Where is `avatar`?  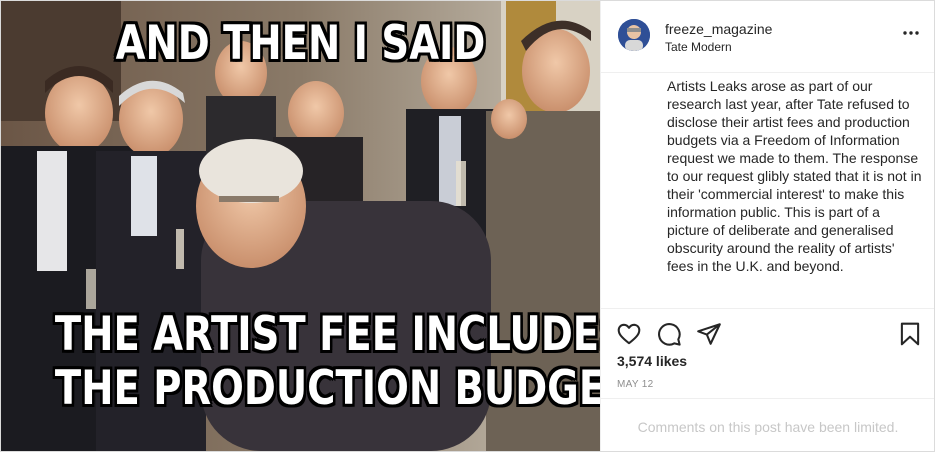 avatar is located at coordinates (634, 35).